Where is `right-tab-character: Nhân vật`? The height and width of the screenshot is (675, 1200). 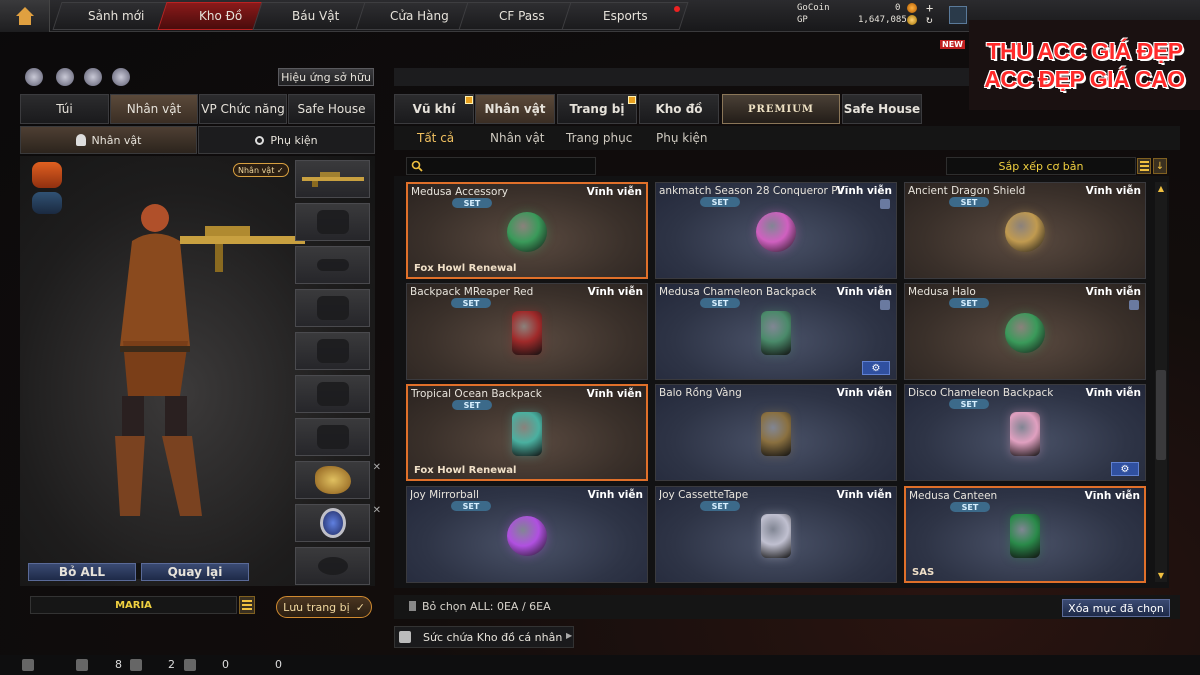 right-tab-character: Nhân vật is located at coordinates (515, 109).